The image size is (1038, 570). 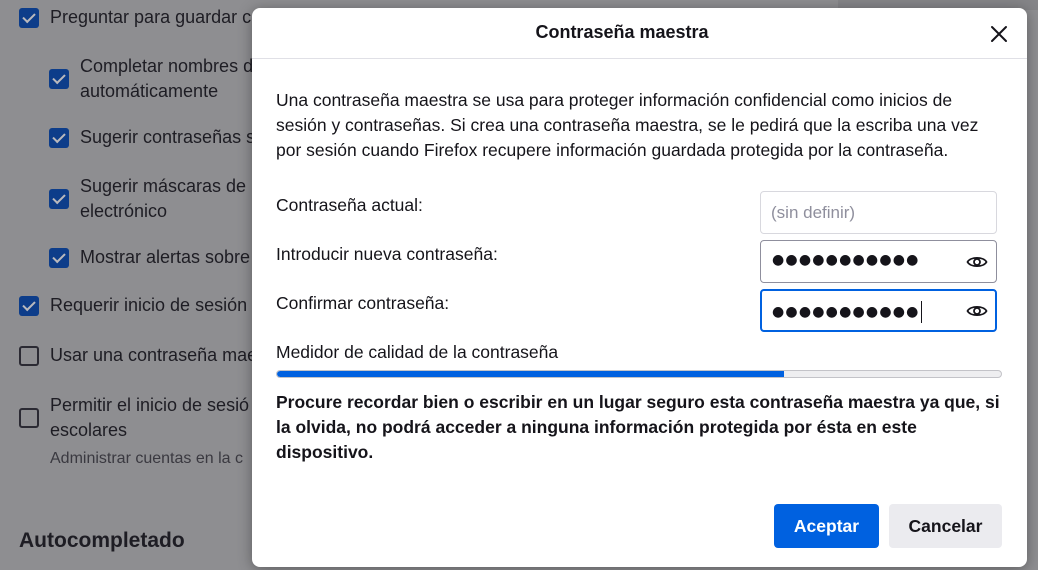 I want to click on bg-checkbox-label-line2: escolares, so click(x=89, y=430).